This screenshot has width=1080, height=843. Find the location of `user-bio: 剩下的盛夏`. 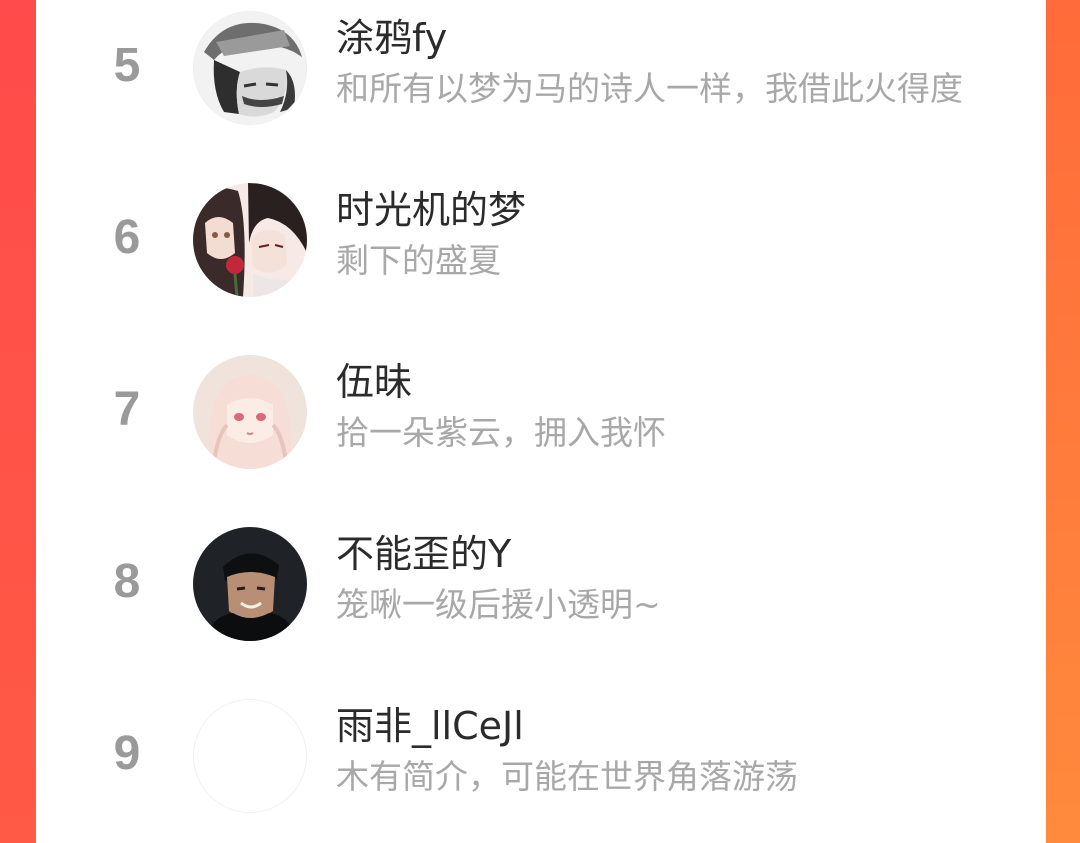

user-bio: 剩下的盛夏 is located at coordinates (418, 260).